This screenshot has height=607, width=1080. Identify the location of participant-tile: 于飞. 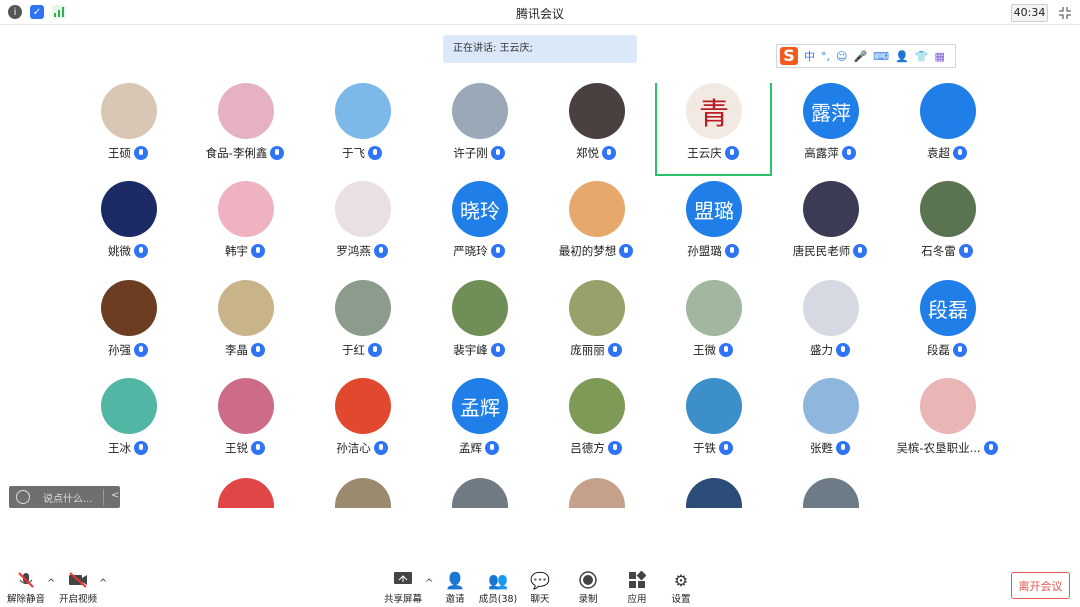
(362, 128).